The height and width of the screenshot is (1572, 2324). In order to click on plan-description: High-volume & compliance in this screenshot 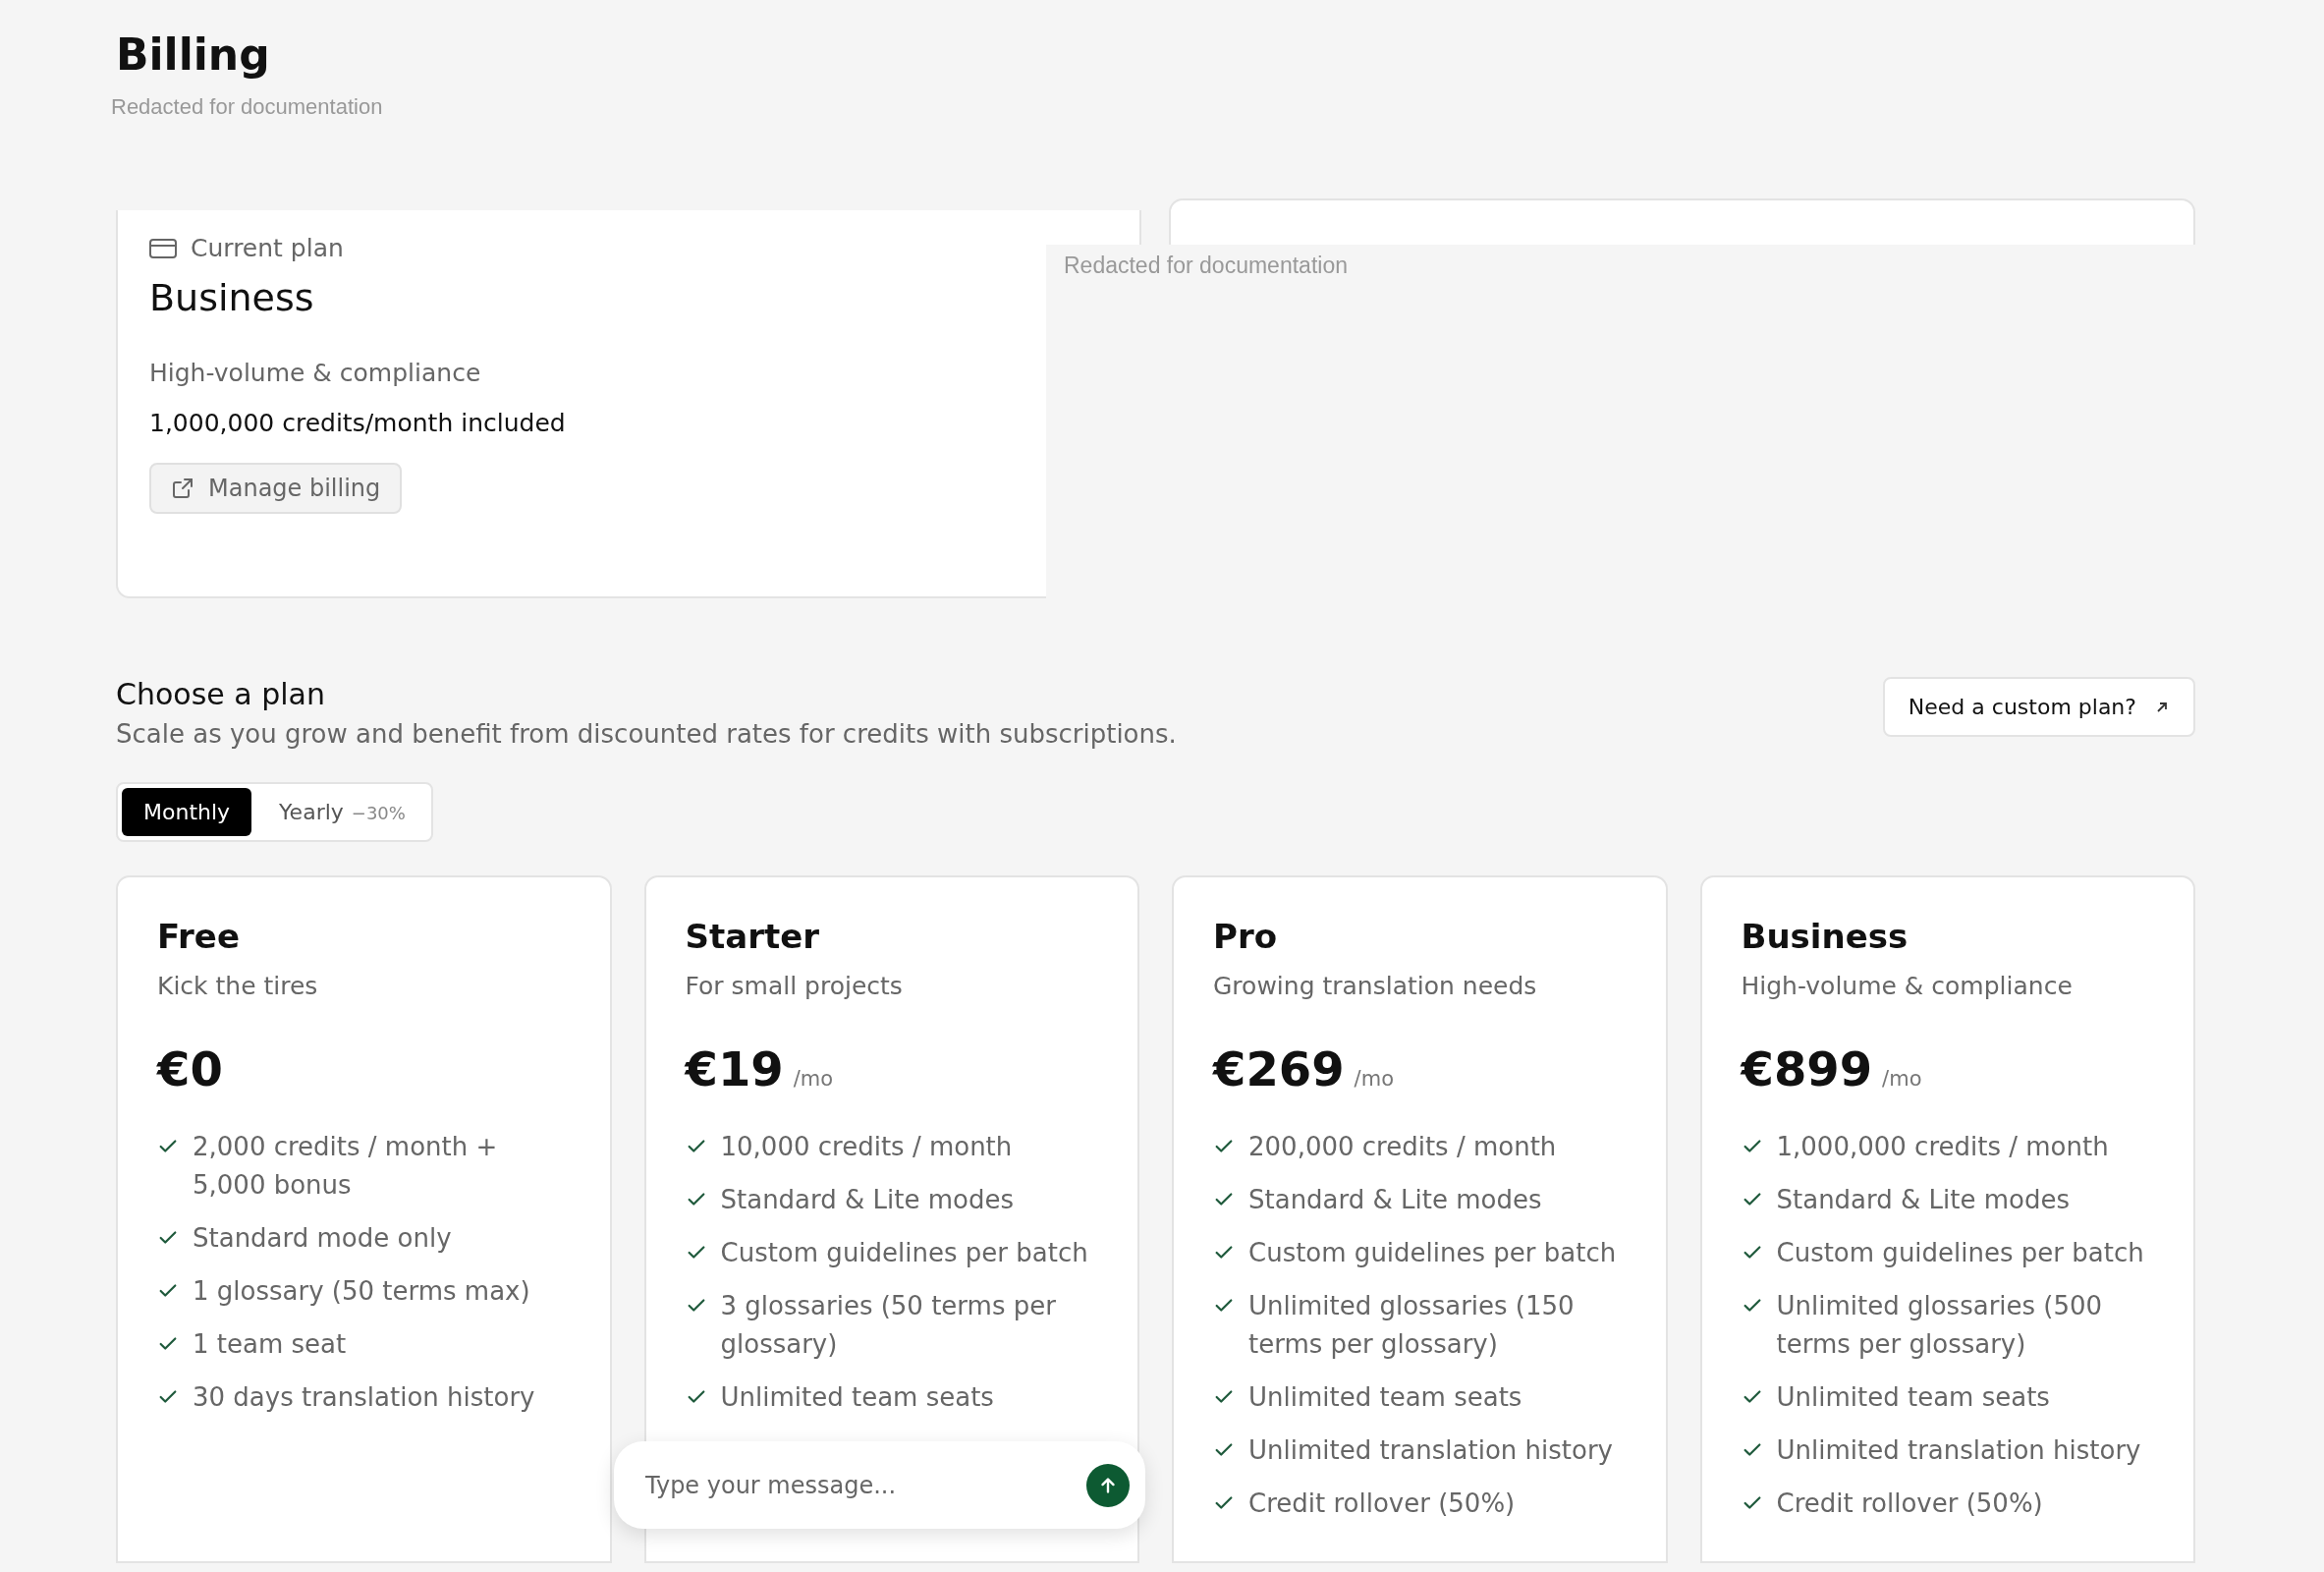, I will do `click(315, 373)`.